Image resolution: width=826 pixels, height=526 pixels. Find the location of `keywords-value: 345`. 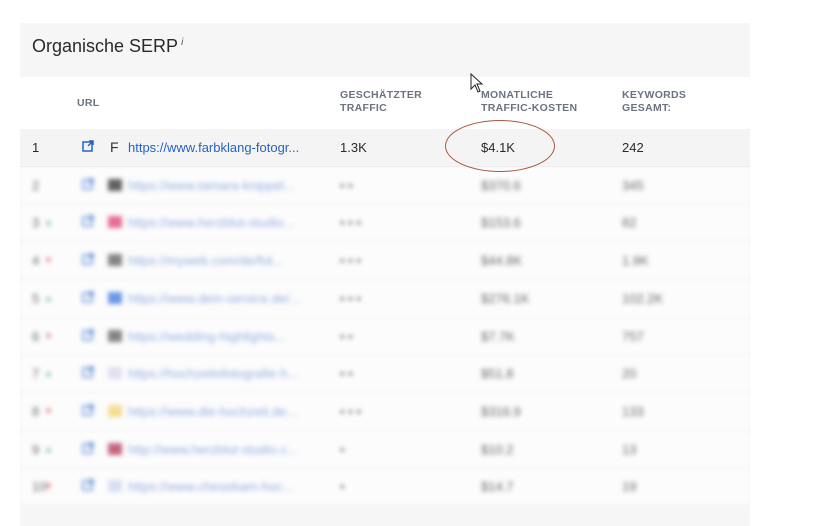

keywords-value: 345 is located at coordinates (633, 185).